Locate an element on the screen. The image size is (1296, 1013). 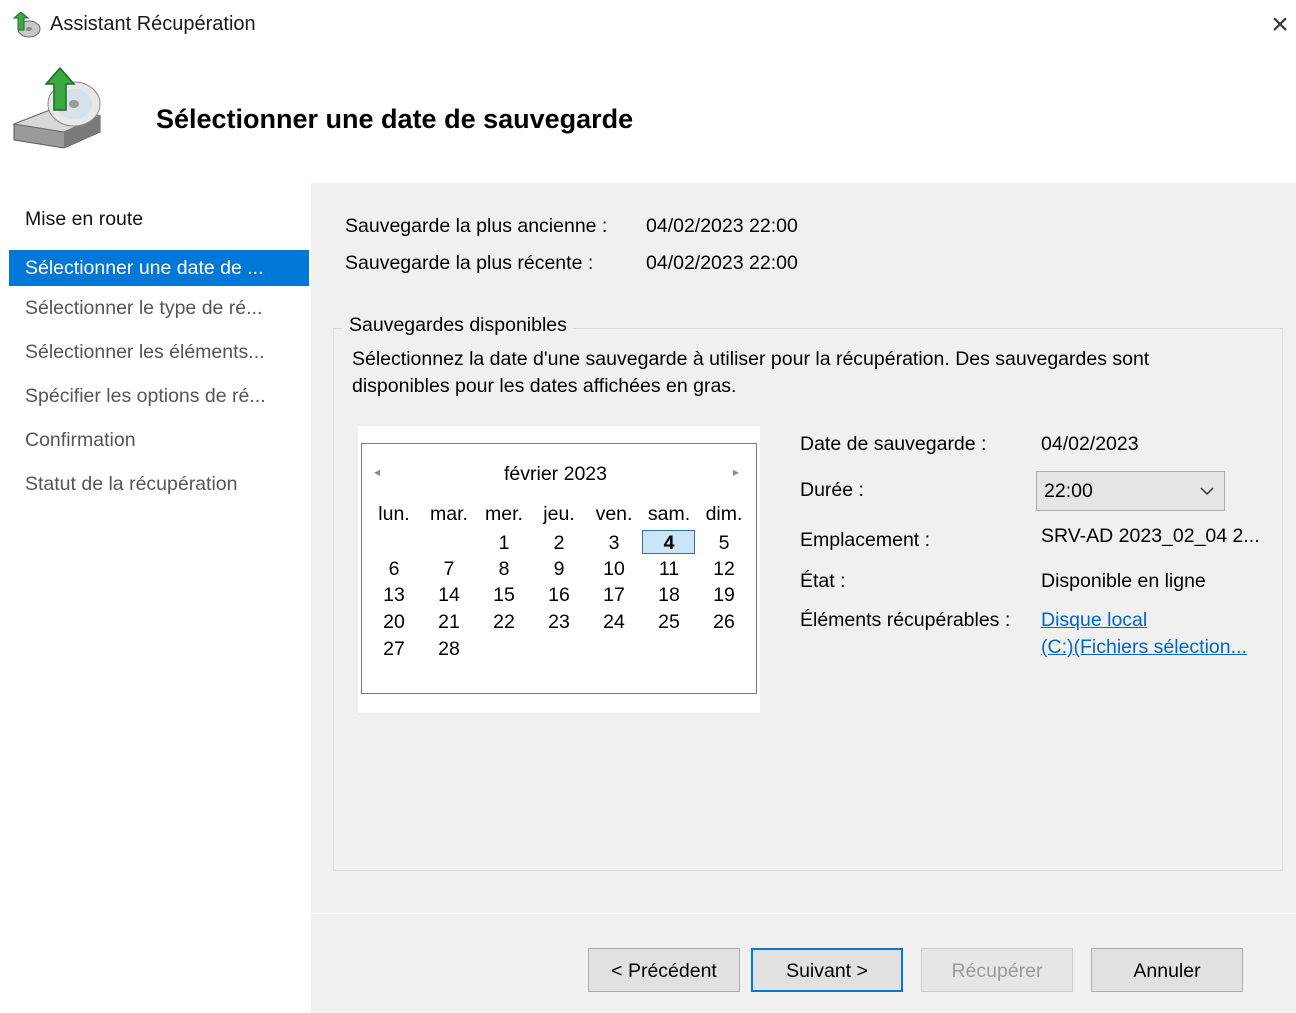
weekday-label: jeu. is located at coordinates (559, 514).